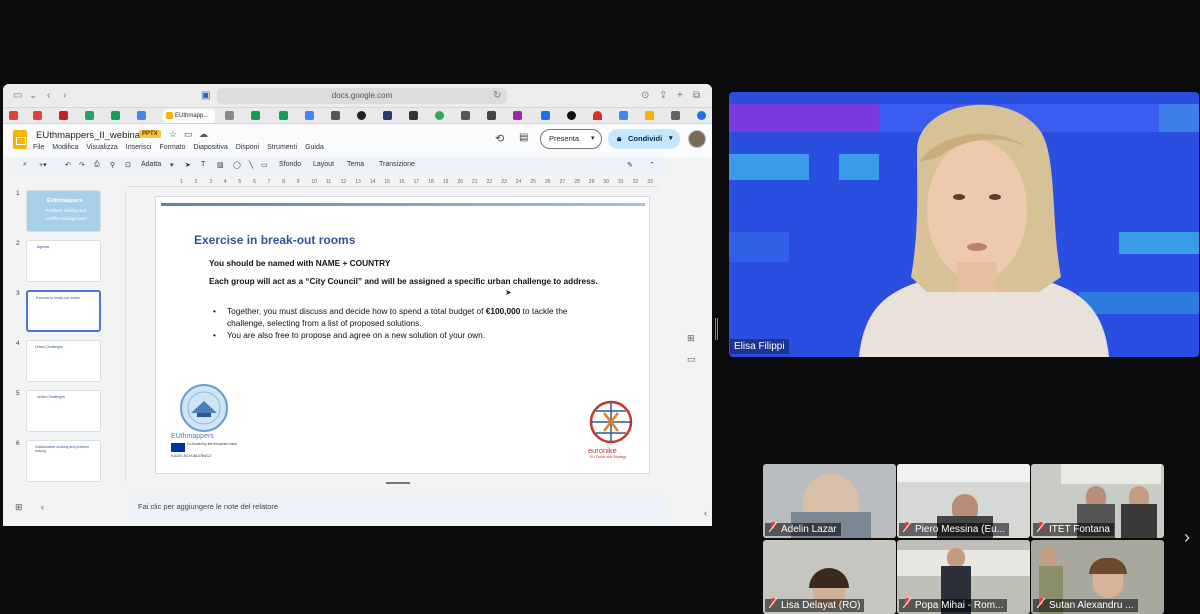 This screenshot has height=614, width=1200. What do you see at coordinates (97, 165) in the screenshot?
I see `print-icon: ⎙` at bounding box center [97, 165].